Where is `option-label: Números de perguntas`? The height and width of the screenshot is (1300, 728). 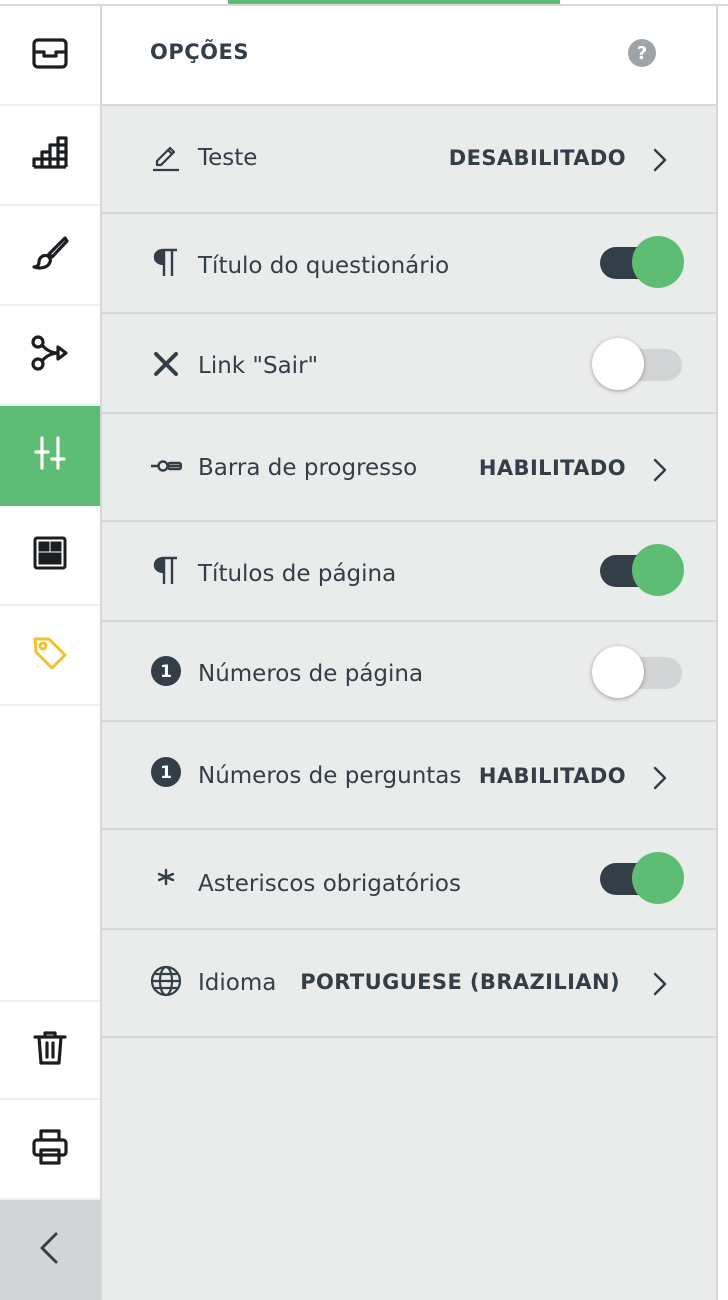 option-label: Números de perguntas is located at coordinates (330, 776).